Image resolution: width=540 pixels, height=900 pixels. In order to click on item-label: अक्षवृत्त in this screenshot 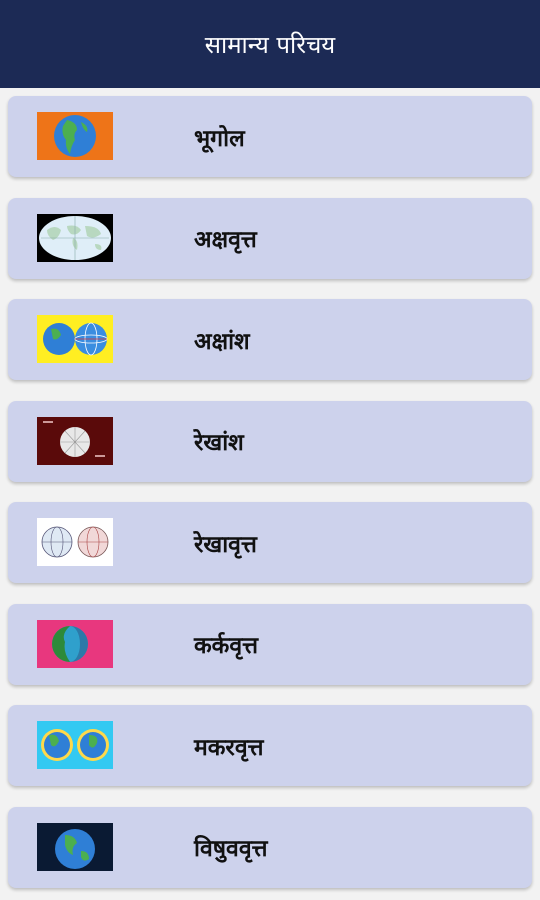, I will do `click(225, 240)`.